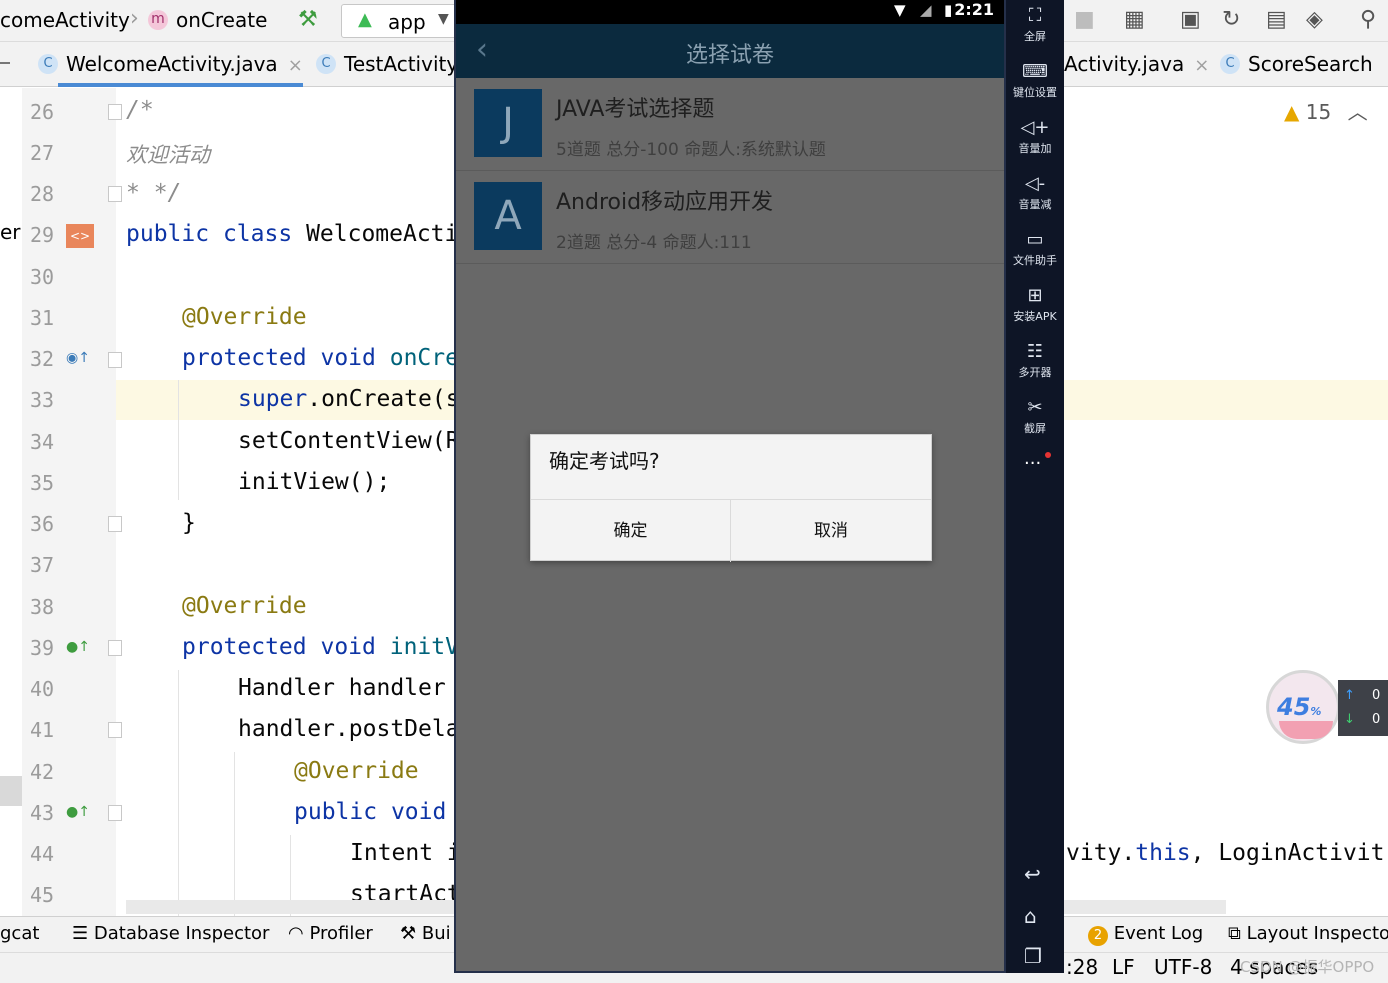 This screenshot has width=1388, height=983. I want to click on fullscreen-button: ⛶ 全屏, so click(1035, 25).